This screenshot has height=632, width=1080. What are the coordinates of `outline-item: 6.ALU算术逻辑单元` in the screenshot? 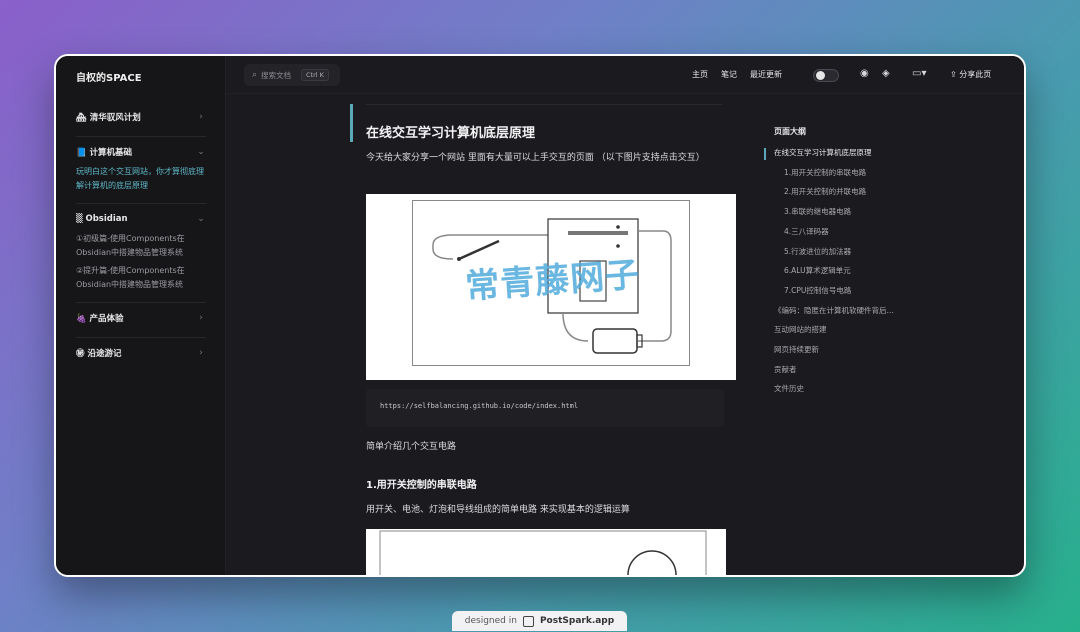 It's located at (844, 271).